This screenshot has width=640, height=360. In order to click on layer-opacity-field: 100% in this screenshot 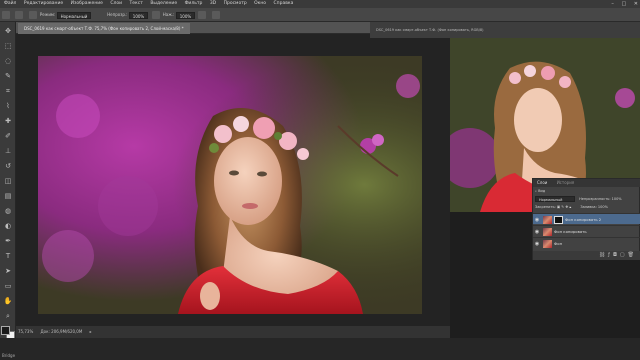, I will do `click(617, 199)`.